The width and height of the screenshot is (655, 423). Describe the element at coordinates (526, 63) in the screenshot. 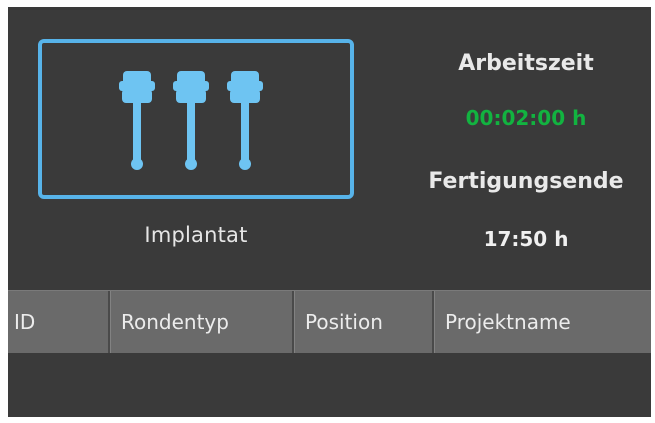

I see `working-time-label: Arbeitszeit` at that location.